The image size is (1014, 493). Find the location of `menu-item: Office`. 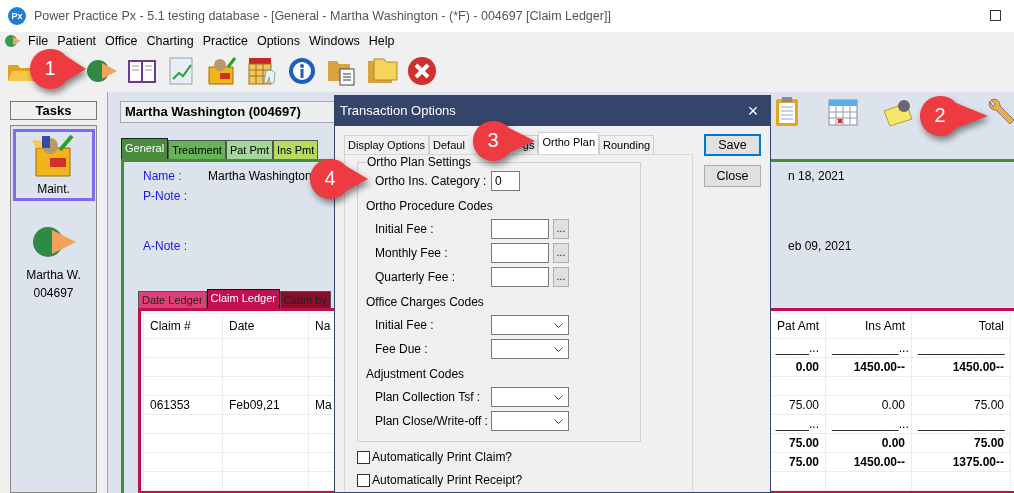

menu-item: Office is located at coordinates (121, 41).